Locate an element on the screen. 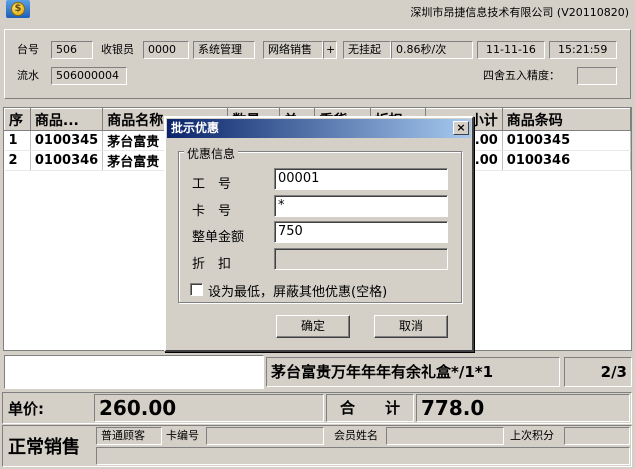 This screenshot has height=469, width=635. rounding-label: 四舍五入精度： is located at coordinates (521, 75).